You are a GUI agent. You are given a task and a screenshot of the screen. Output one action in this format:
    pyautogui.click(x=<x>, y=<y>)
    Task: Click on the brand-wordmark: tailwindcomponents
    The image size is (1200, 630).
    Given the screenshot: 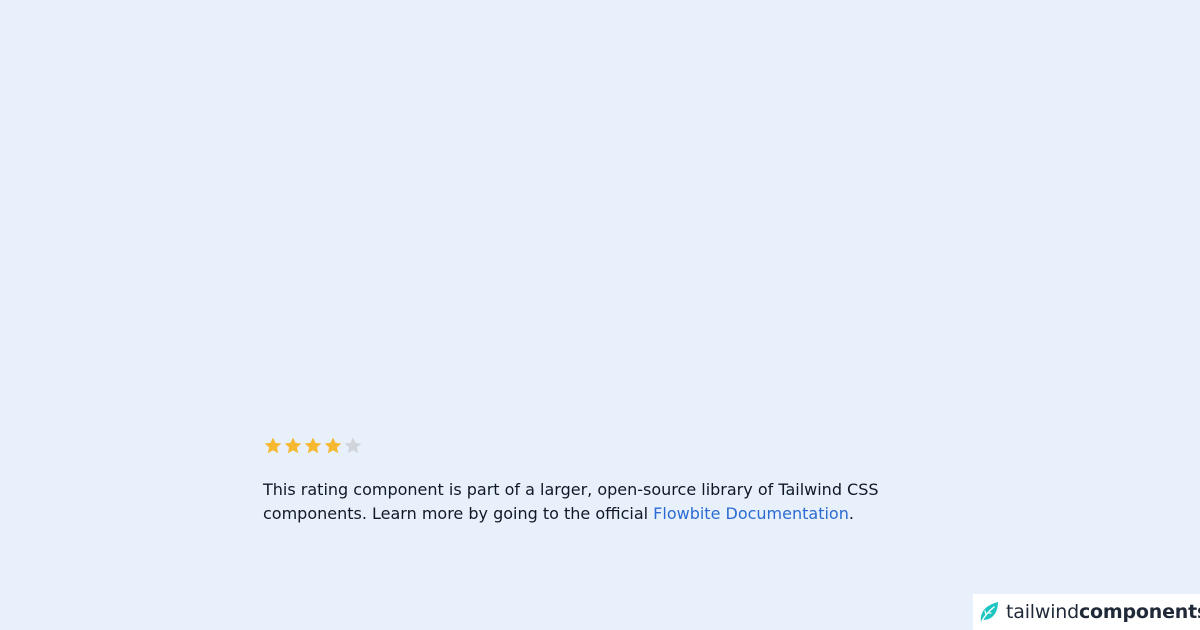 What is the action you would take?
    pyautogui.click(x=1103, y=612)
    